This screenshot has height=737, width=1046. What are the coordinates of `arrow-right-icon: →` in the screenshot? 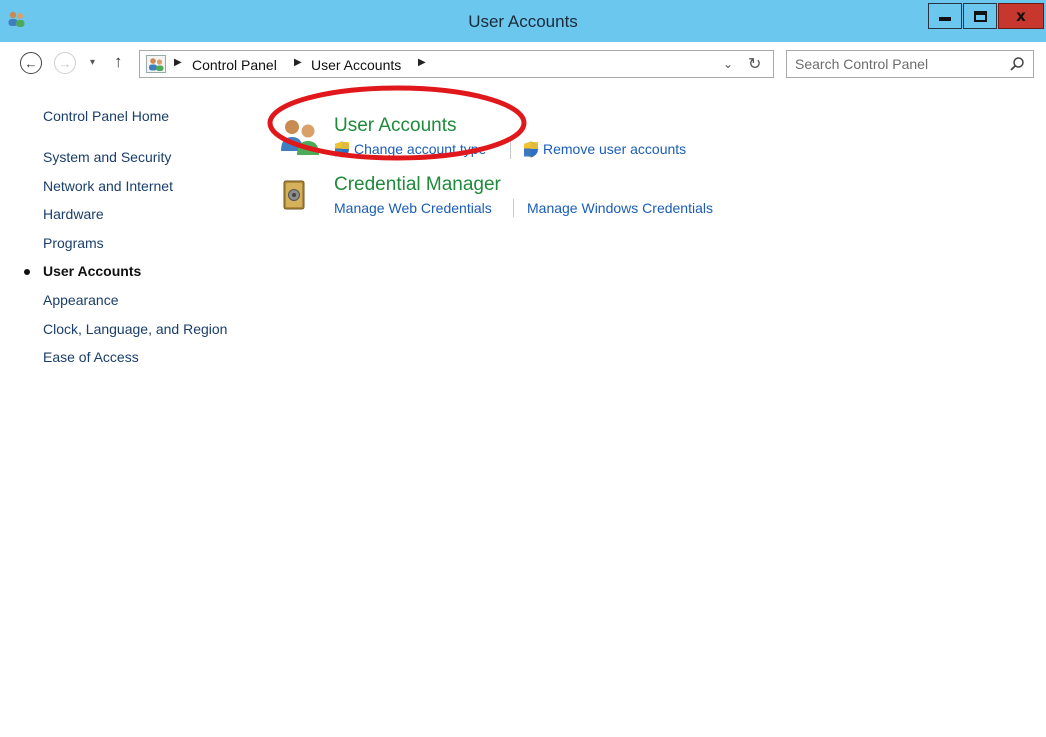 It's located at (65, 63).